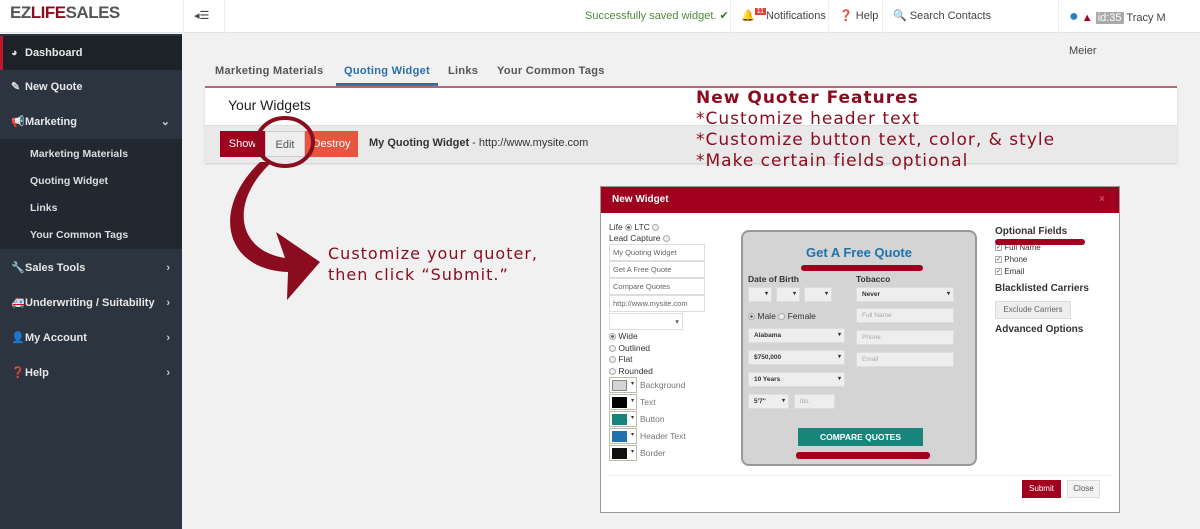 This screenshot has width=1200, height=529. What do you see at coordinates (629, 228) in the screenshot?
I see `life-radio` at bounding box center [629, 228].